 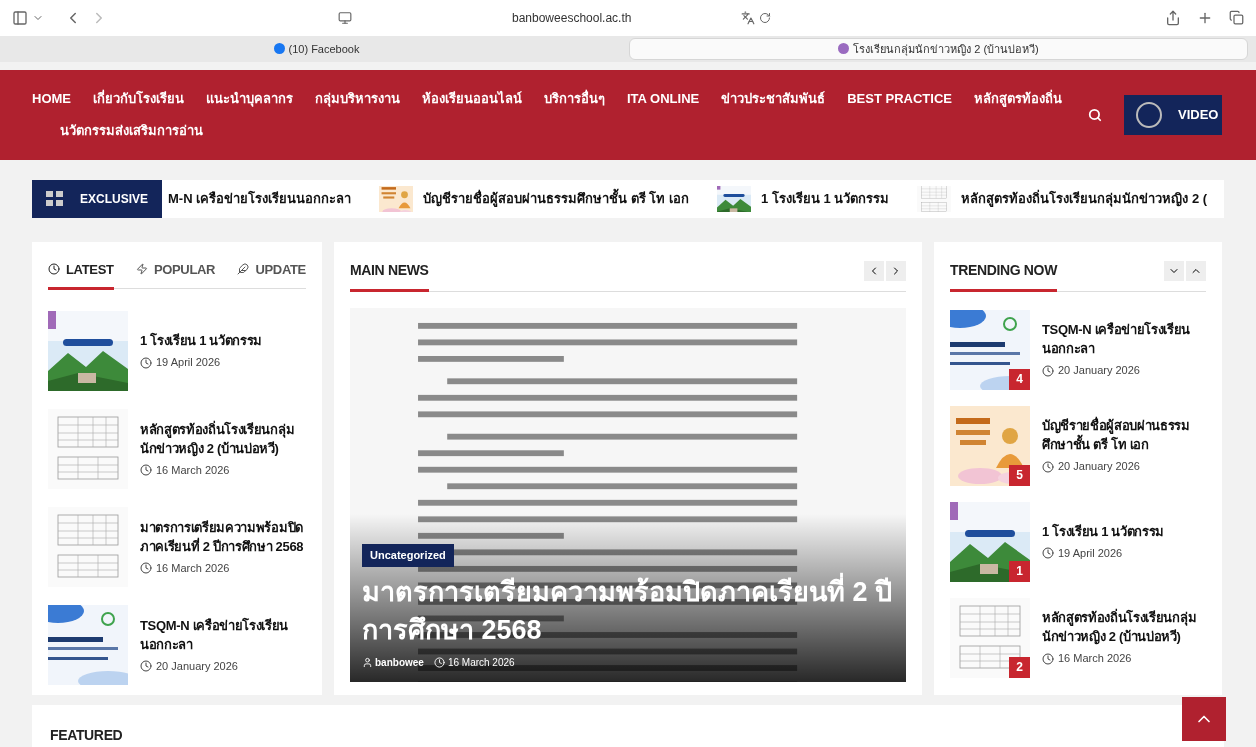 I want to click on post-title-link: มาตรการเตรียมความพร้อมปิดภาคเรียนที่ 2 ปีการศึกษา 2568, so click(x=223, y=536).